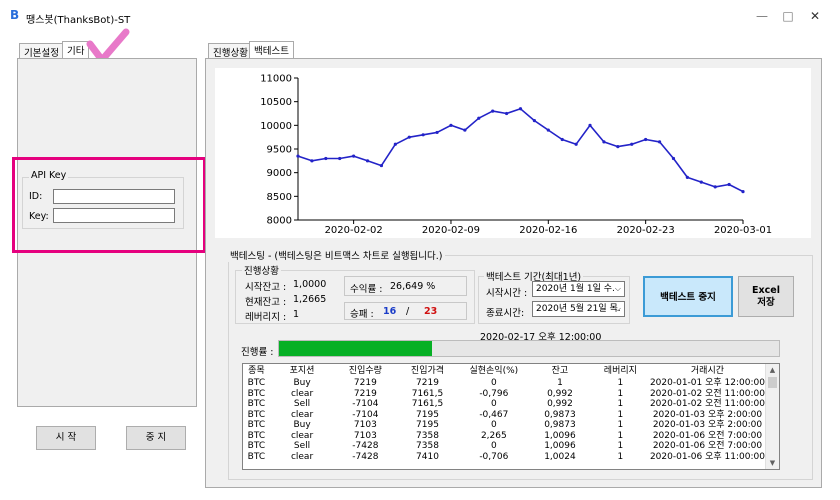 This screenshot has width=840, height=500. What do you see at coordinates (505, 313) in the screenshot?
I see `end-time-label: 종료시간:` at bounding box center [505, 313].